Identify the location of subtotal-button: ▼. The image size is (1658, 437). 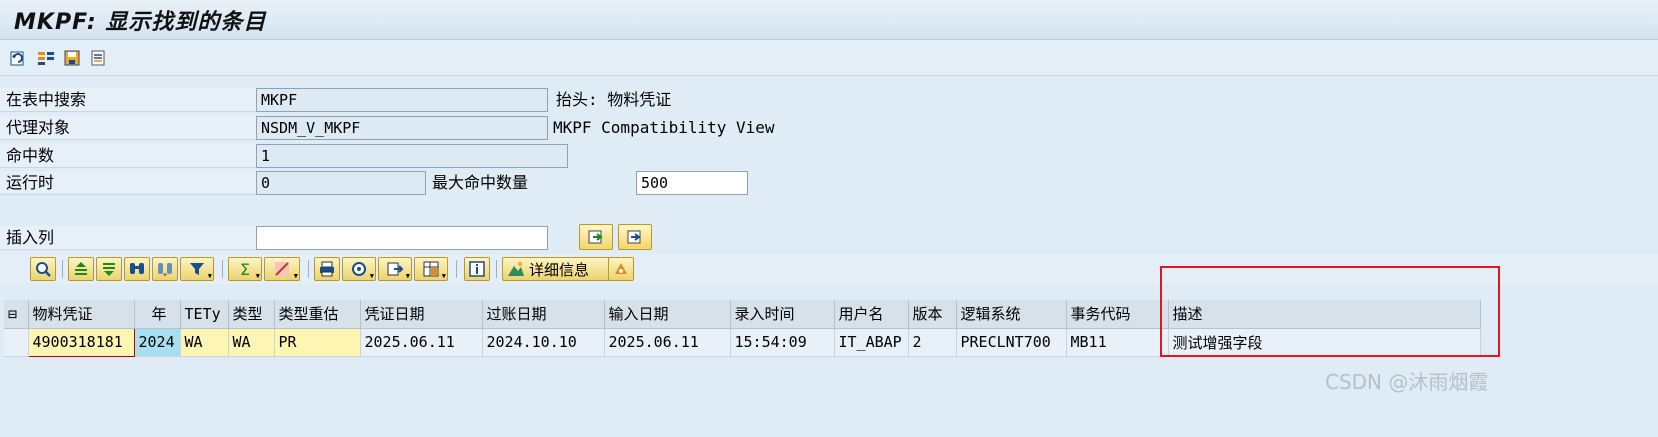
(282, 269).